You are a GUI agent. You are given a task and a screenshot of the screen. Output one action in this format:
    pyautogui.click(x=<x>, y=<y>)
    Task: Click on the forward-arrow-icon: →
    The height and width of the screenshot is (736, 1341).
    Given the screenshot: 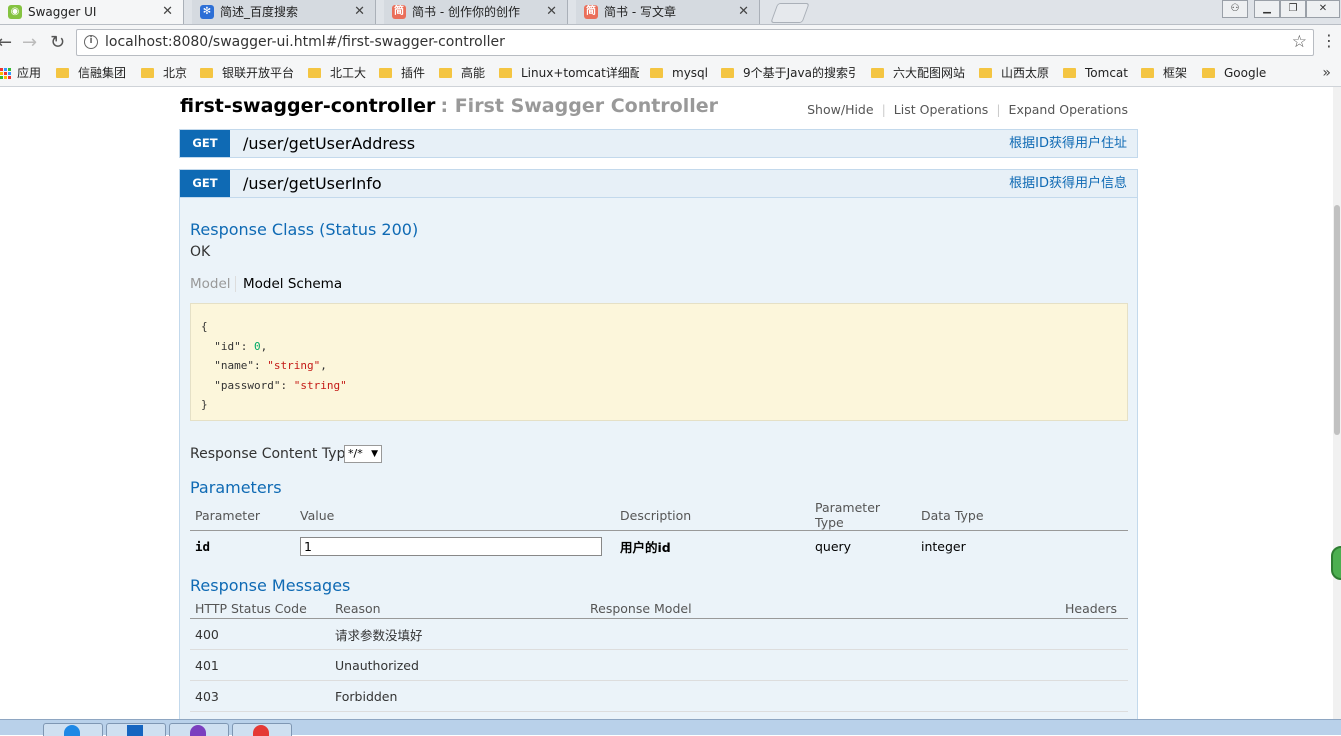 What is the action you would take?
    pyautogui.click(x=29, y=43)
    